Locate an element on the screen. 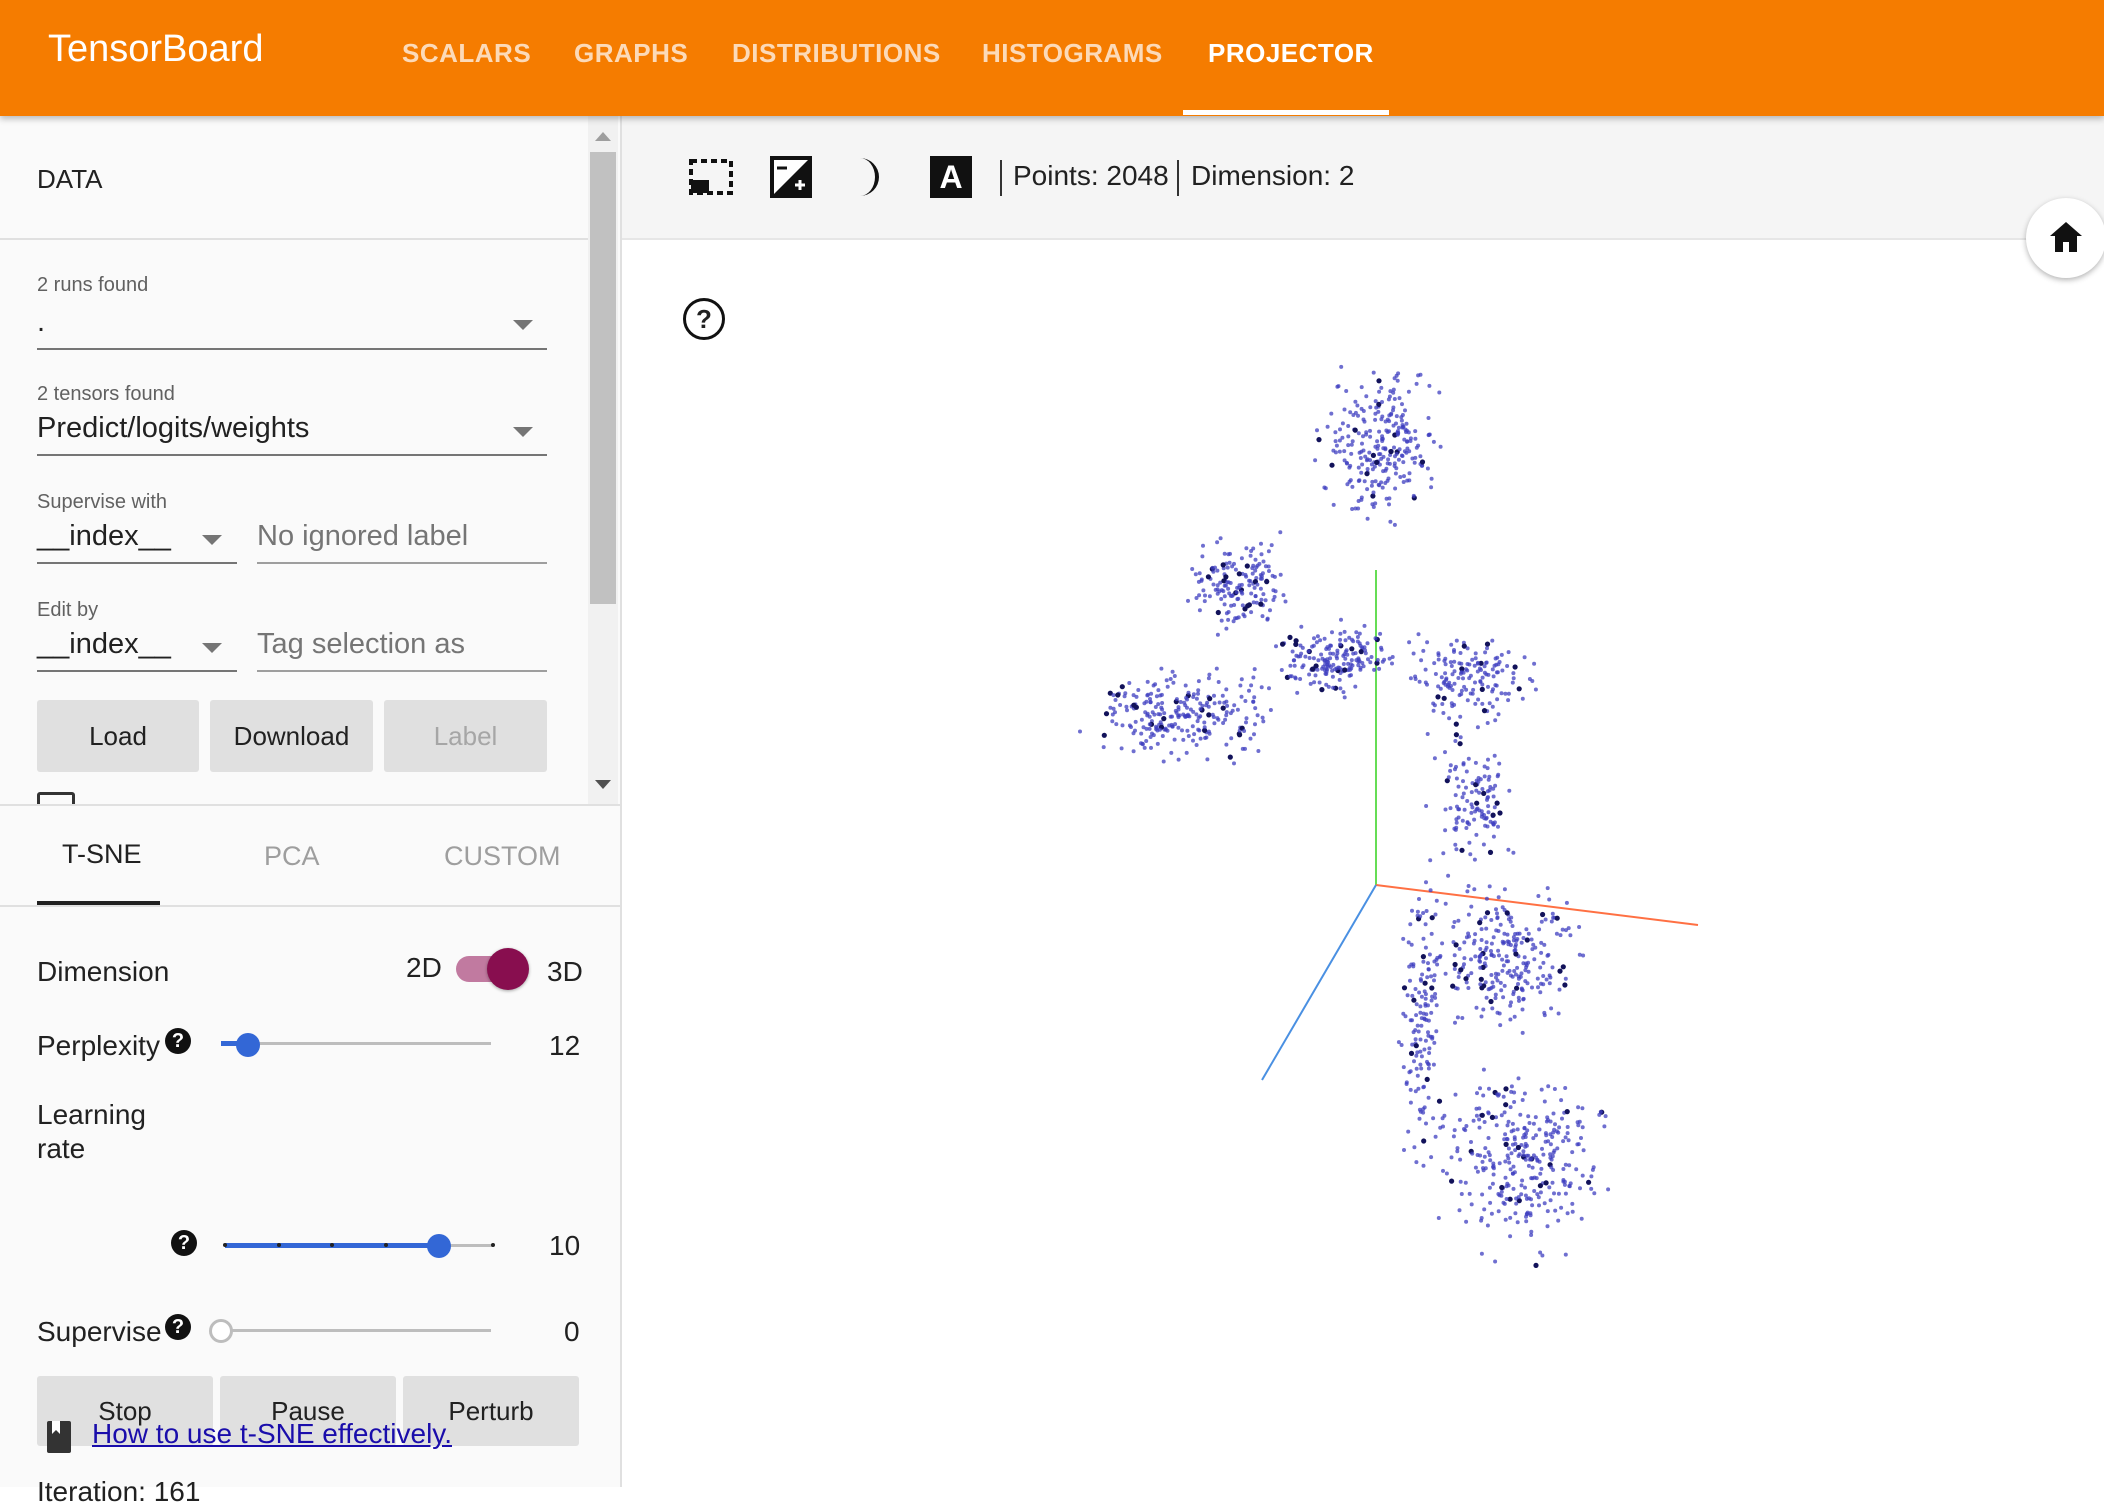 This screenshot has width=2104, height=1508. scroll-down-arrow-icon is located at coordinates (603, 784).